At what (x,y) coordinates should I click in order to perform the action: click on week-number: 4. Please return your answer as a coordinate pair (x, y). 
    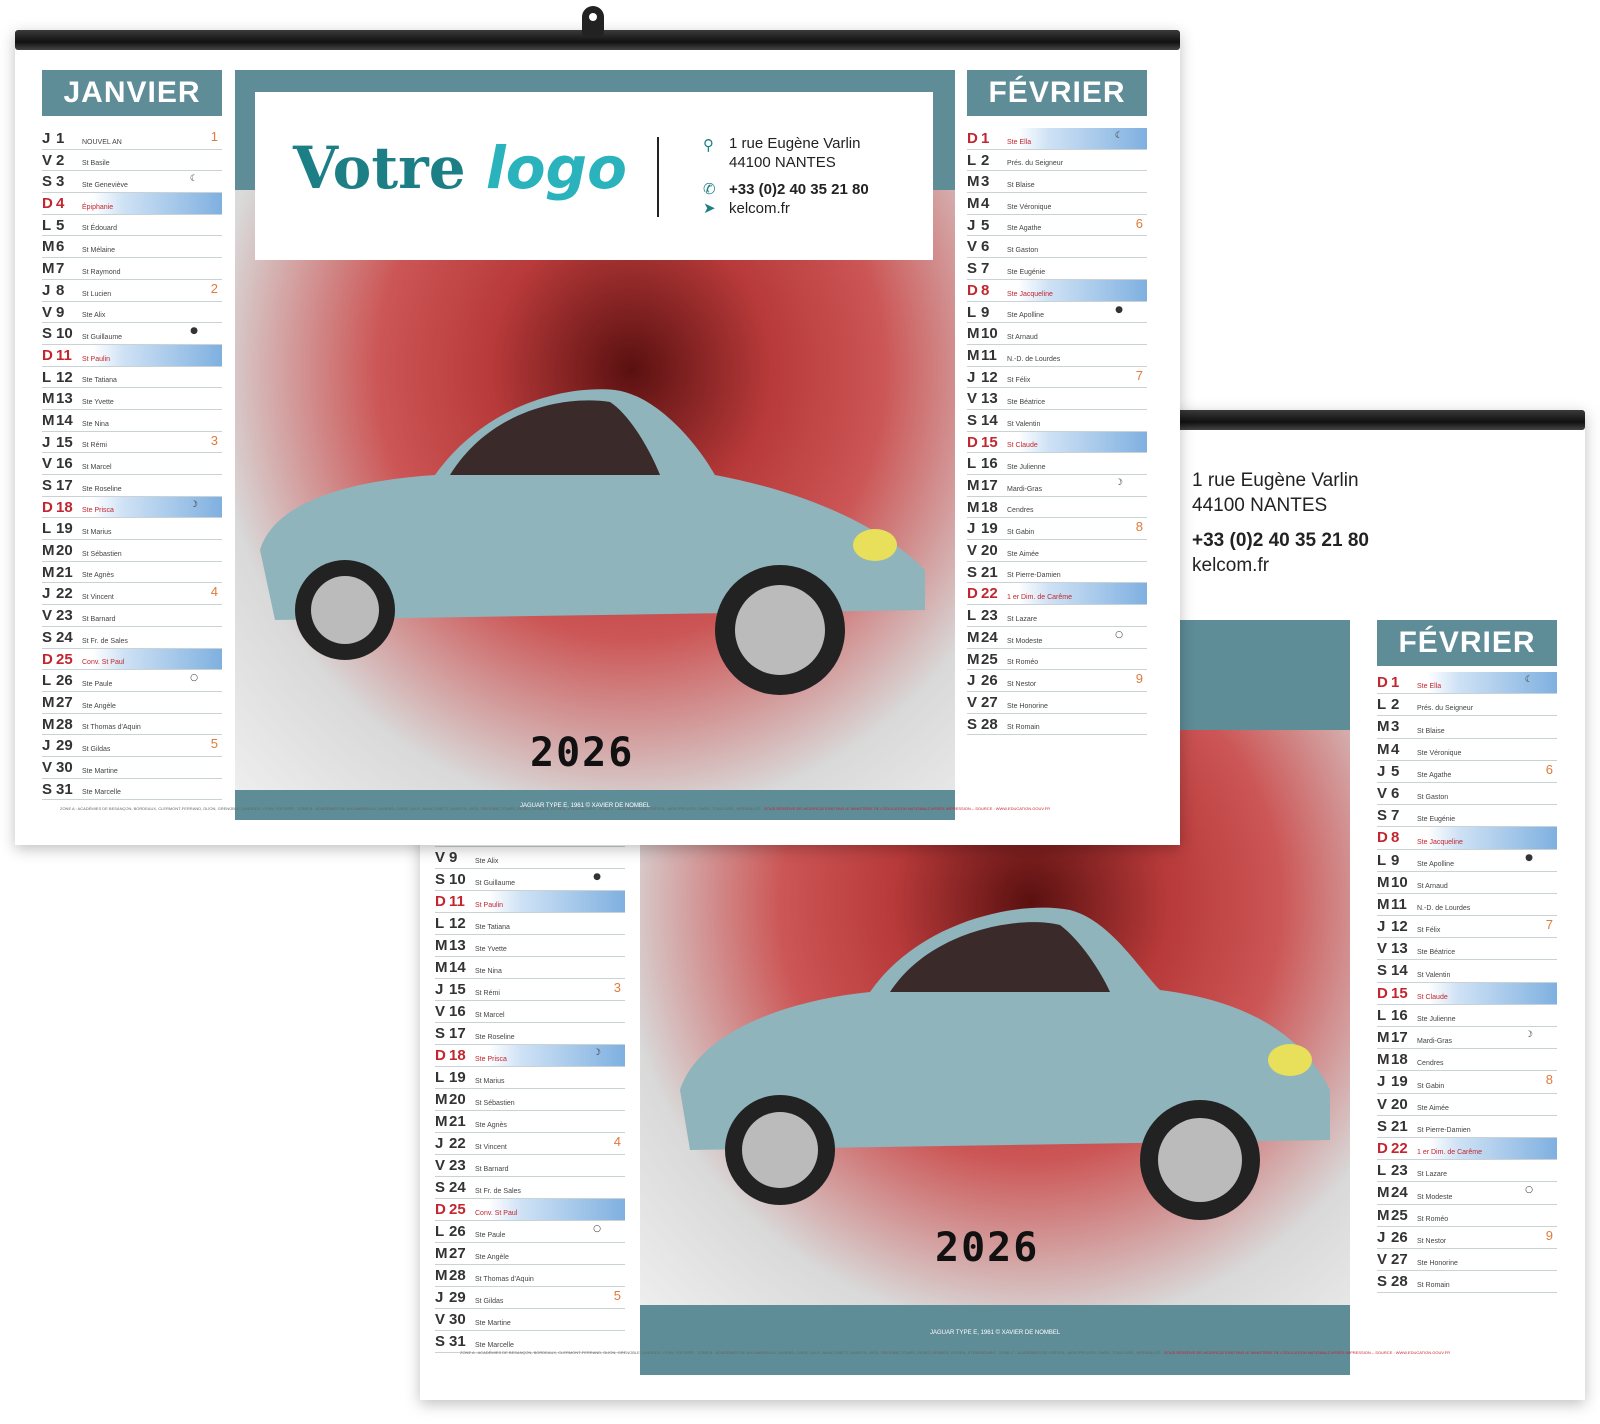
    Looking at the image, I should click on (214, 592).